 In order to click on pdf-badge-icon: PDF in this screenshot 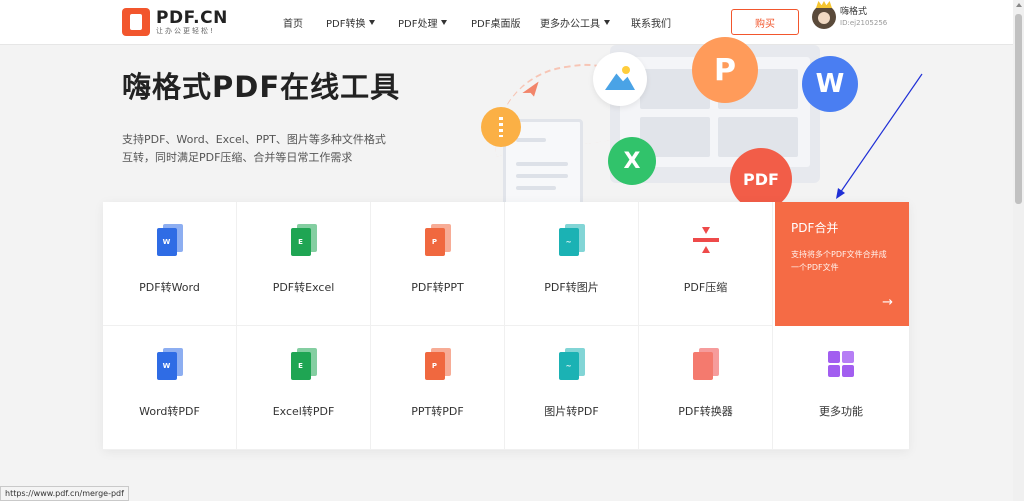, I will do `click(761, 179)`.